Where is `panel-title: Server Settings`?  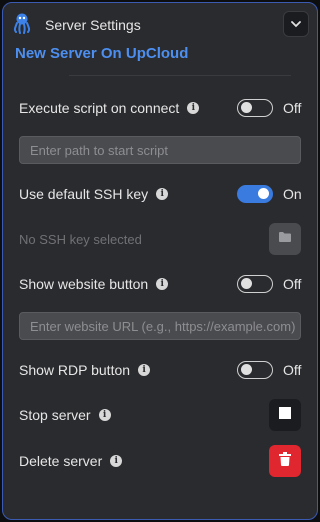
panel-title: Server Settings is located at coordinates (93, 25).